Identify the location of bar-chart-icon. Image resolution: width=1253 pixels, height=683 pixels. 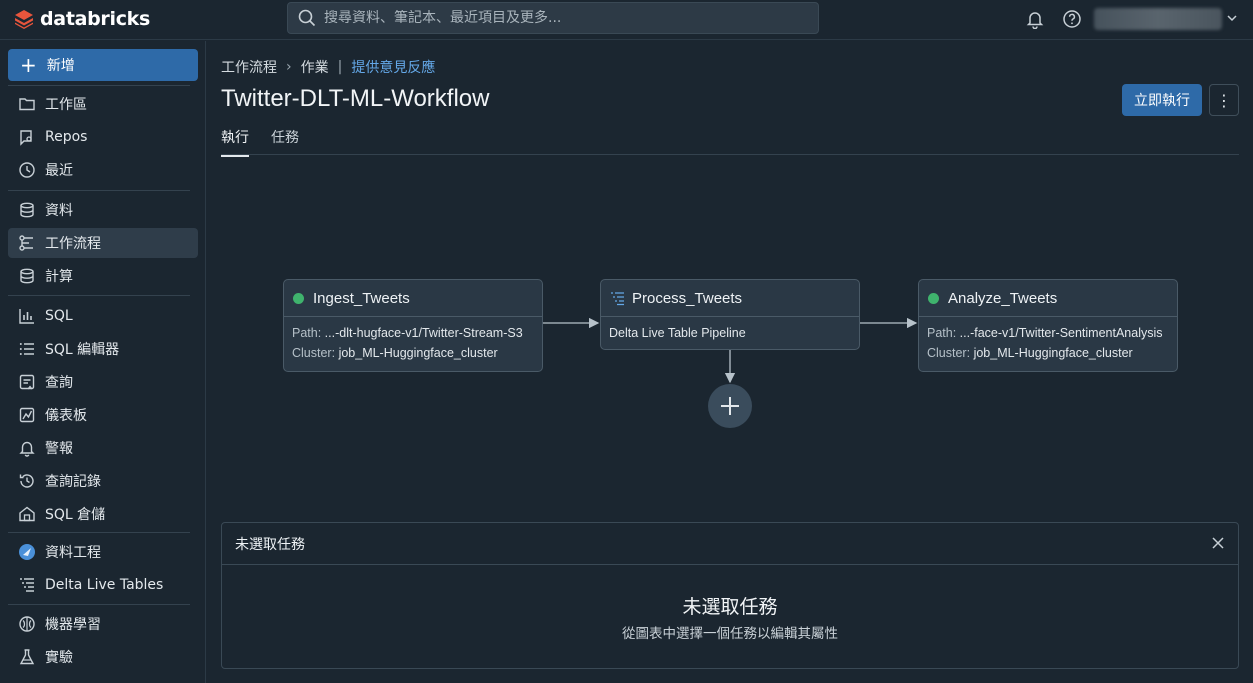
(26, 316).